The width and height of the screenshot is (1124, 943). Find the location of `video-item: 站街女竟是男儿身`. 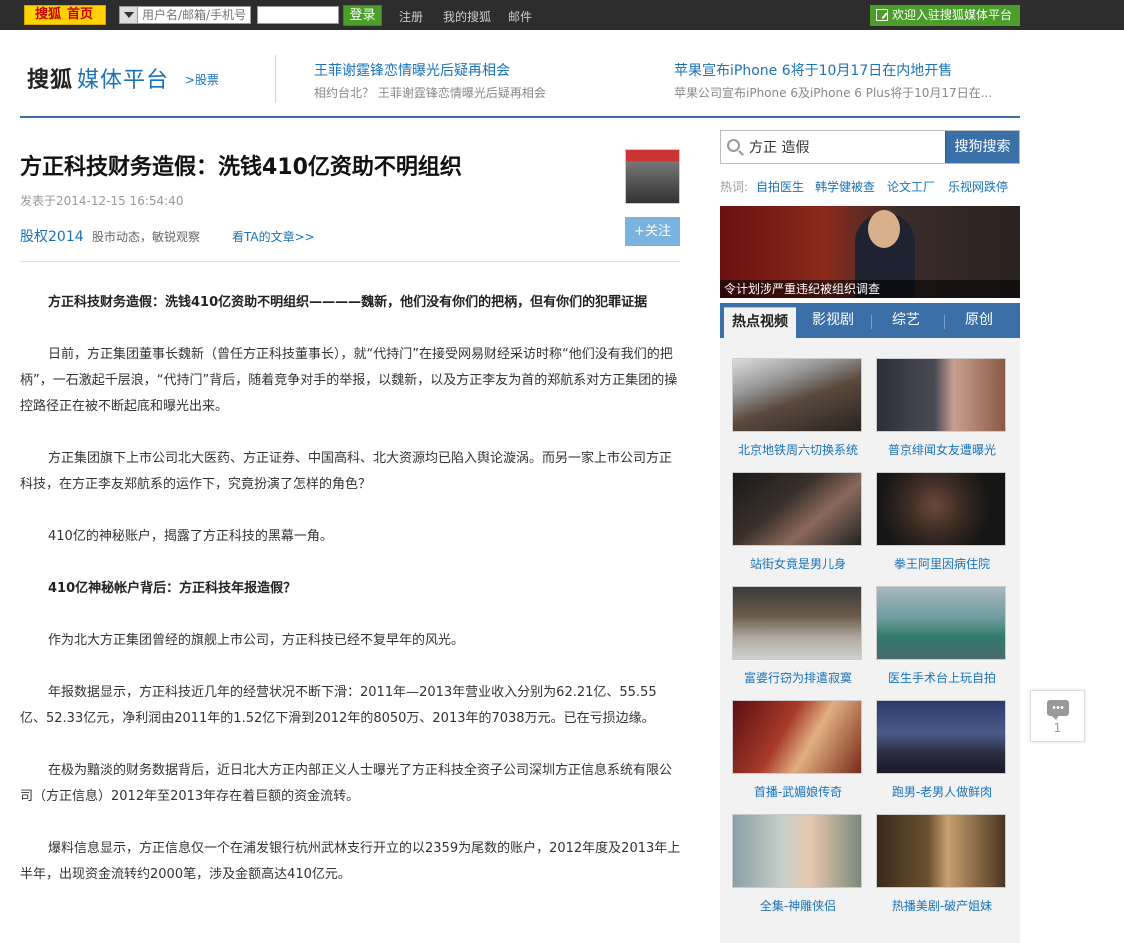

video-item: 站街女竟是男儿身 is located at coordinates (798, 522).